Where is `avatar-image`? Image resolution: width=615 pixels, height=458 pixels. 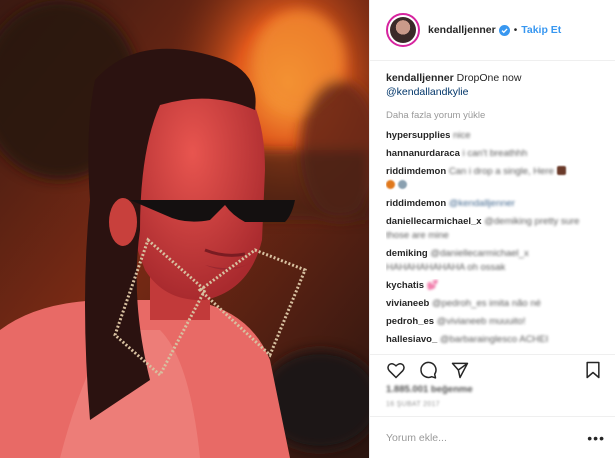 avatar-image is located at coordinates (403, 30).